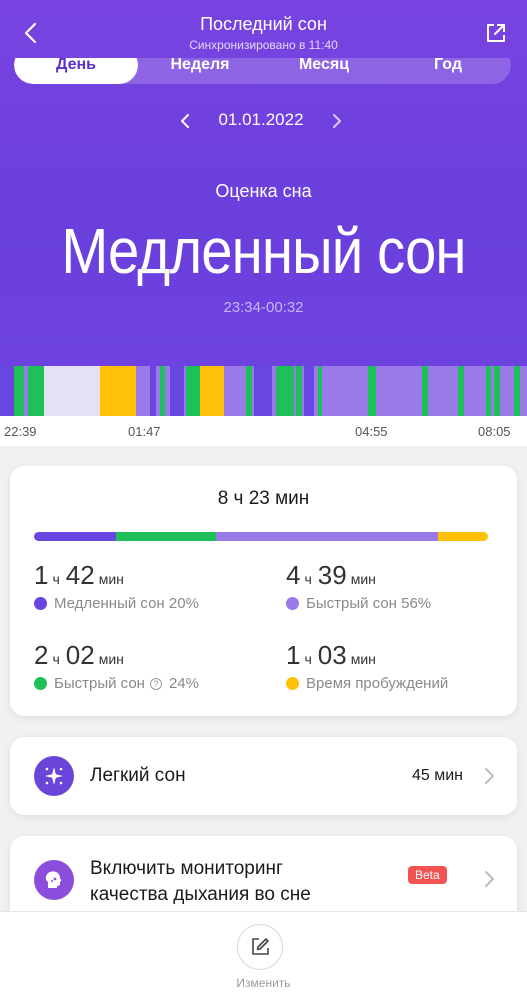  What do you see at coordinates (20, 431) in the screenshot?
I see `time-tick: 22:39` at bounding box center [20, 431].